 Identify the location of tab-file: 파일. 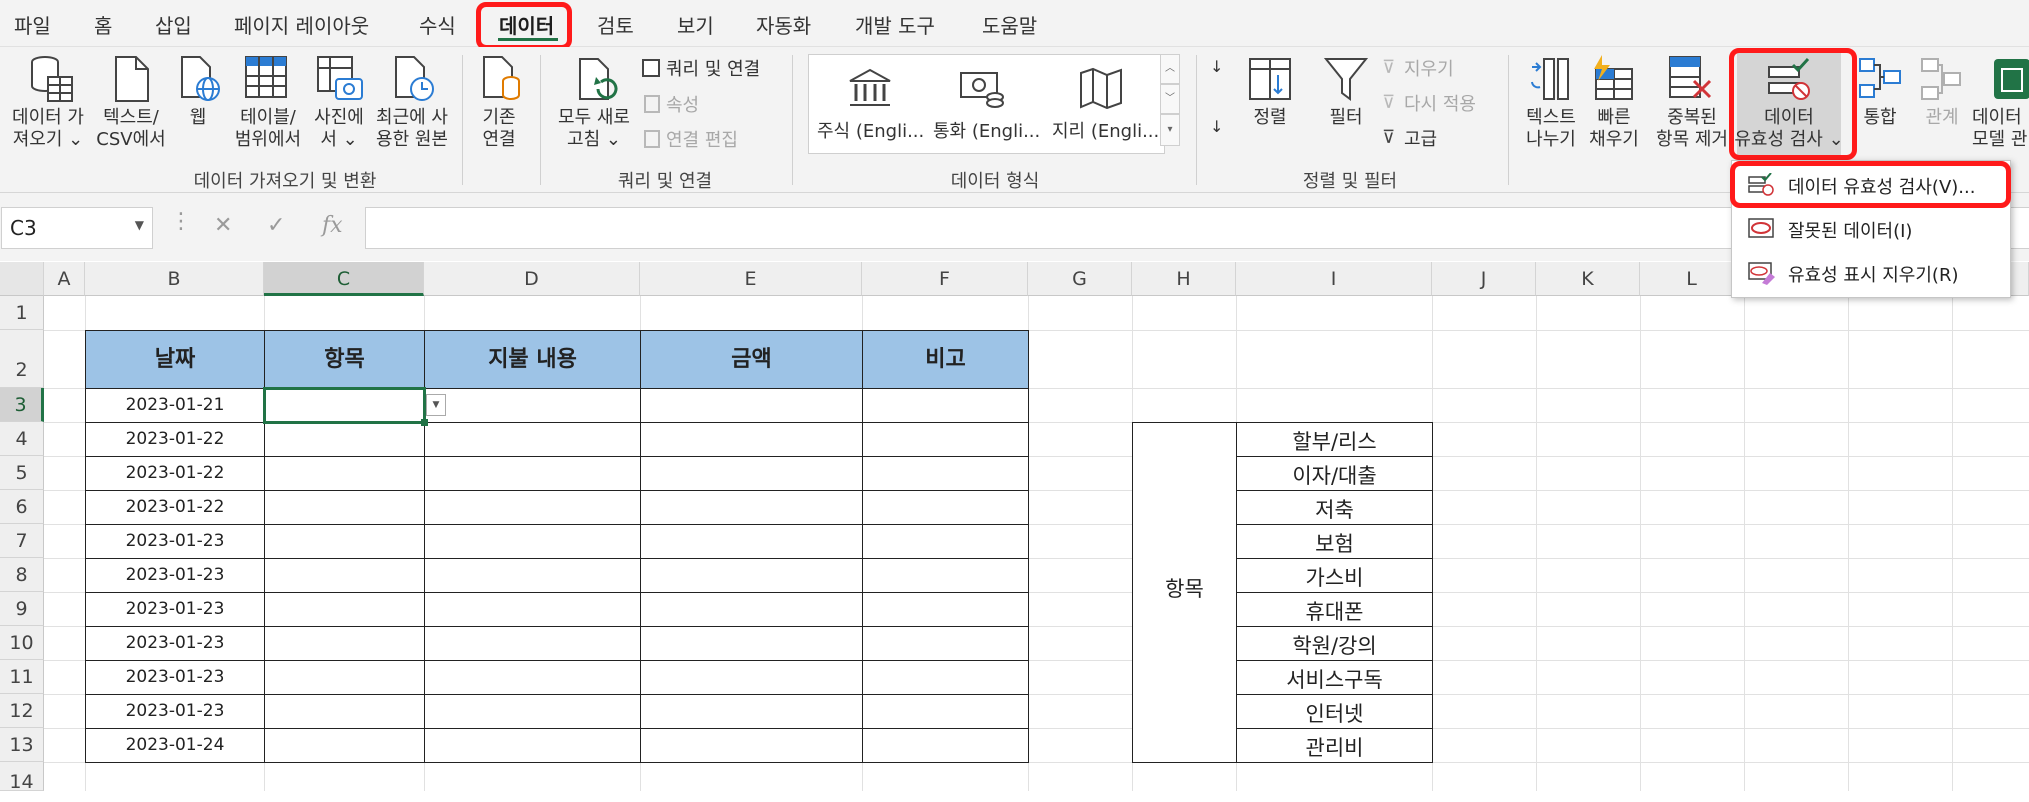
(32, 24).